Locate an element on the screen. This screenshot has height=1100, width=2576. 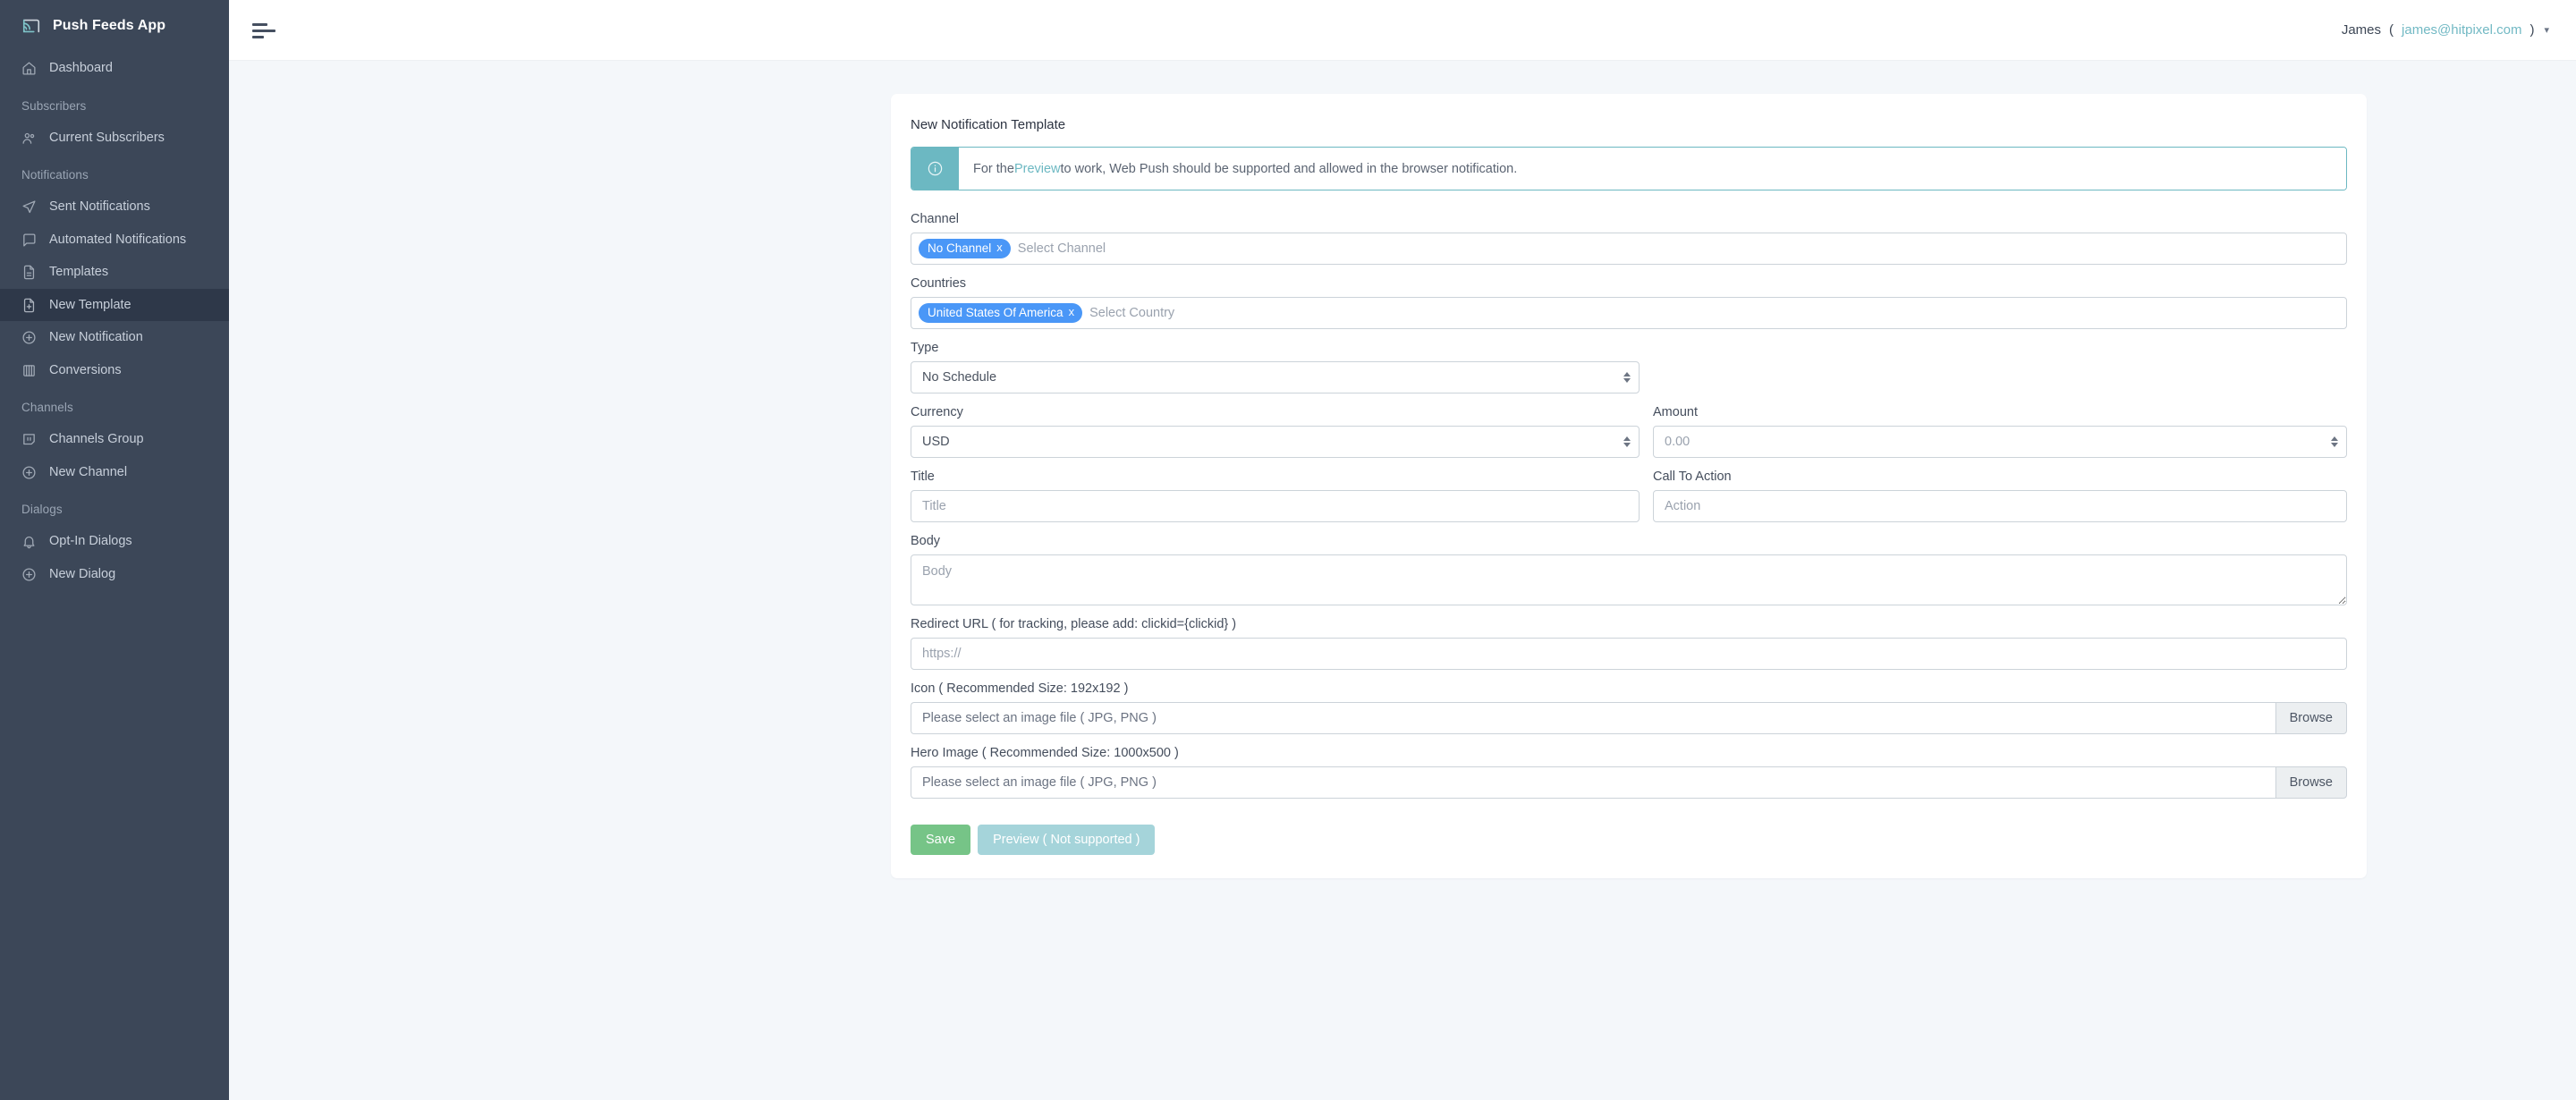
type-label: Type is located at coordinates (925, 348).